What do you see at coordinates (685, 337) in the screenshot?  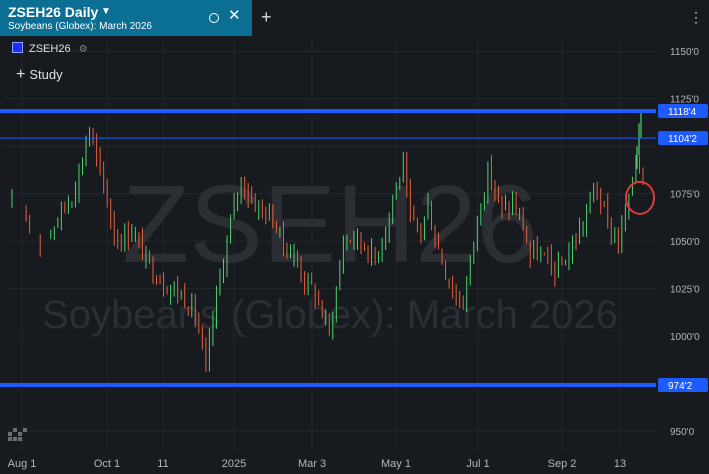 I see `y-tick-label: 1000'0` at bounding box center [685, 337].